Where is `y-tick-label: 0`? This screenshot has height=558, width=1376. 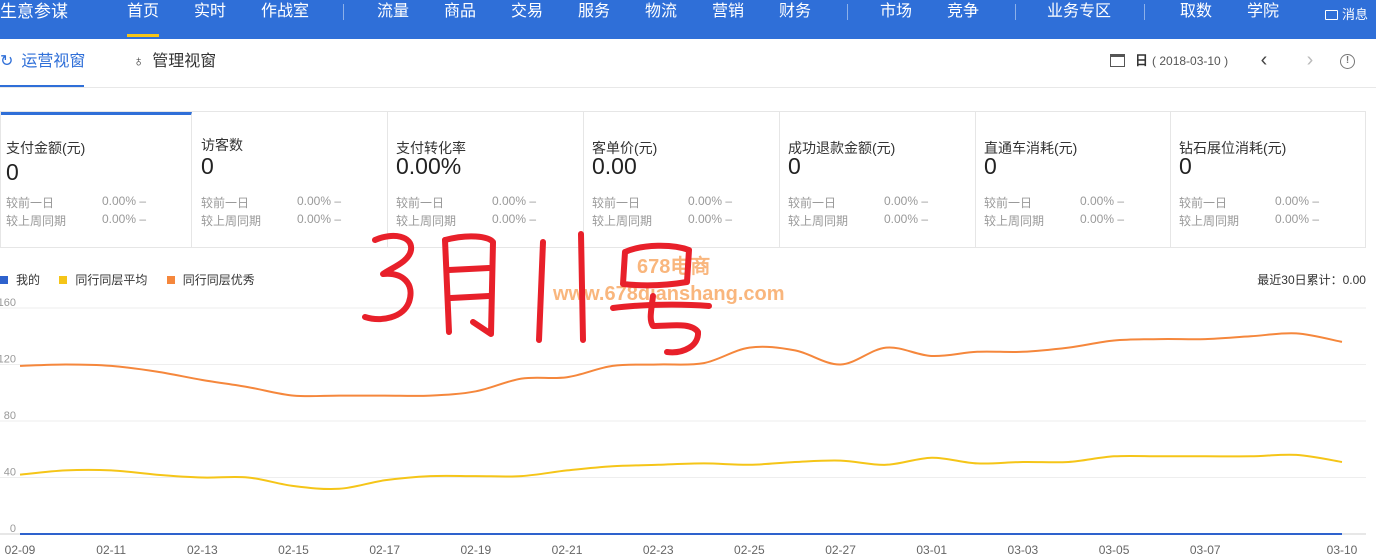
y-tick-label: 0 is located at coordinates (13, 529).